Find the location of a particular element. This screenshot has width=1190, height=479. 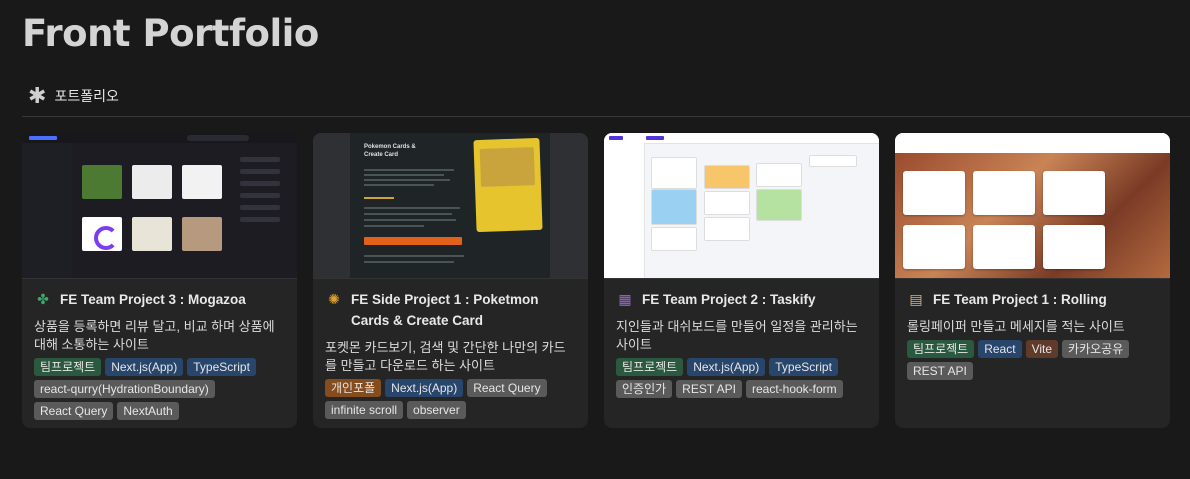

tag: observer is located at coordinates (436, 410).